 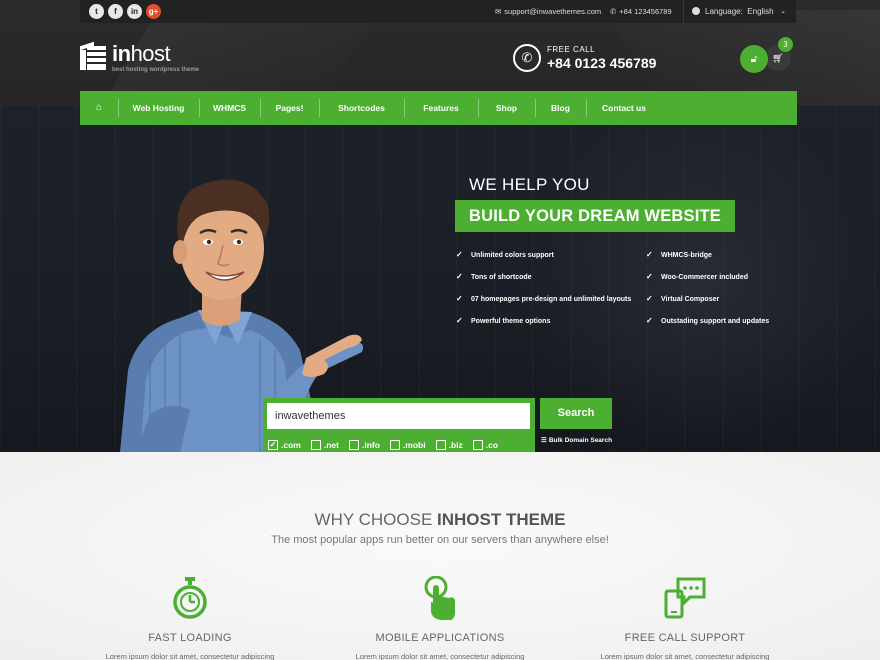 What do you see at coordinates (125, 11) in the screenshot?
I see `social-links: t f in g+` at bounding box center [125, 11].